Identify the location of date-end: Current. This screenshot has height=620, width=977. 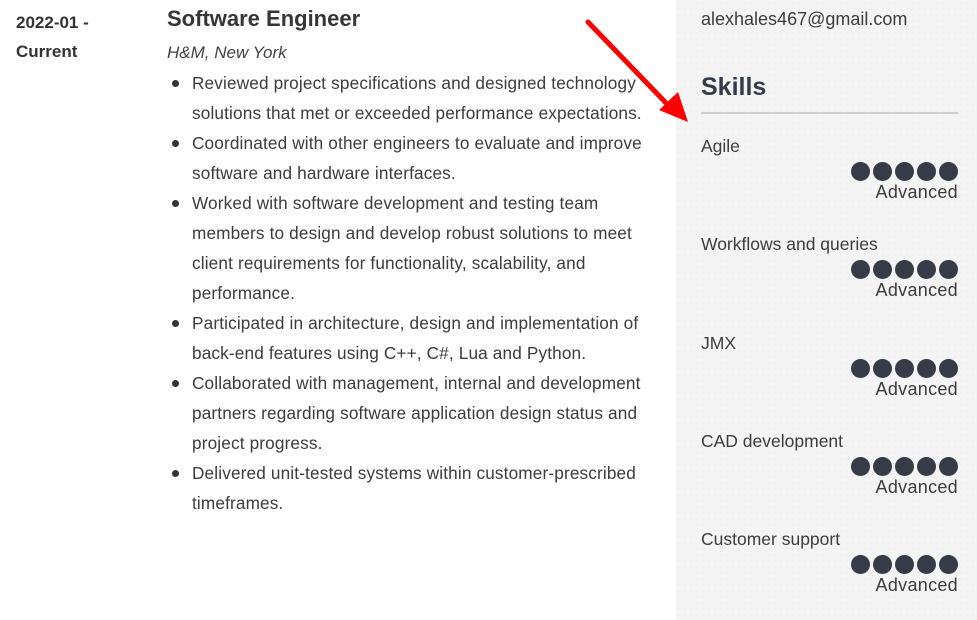
(47, 51).